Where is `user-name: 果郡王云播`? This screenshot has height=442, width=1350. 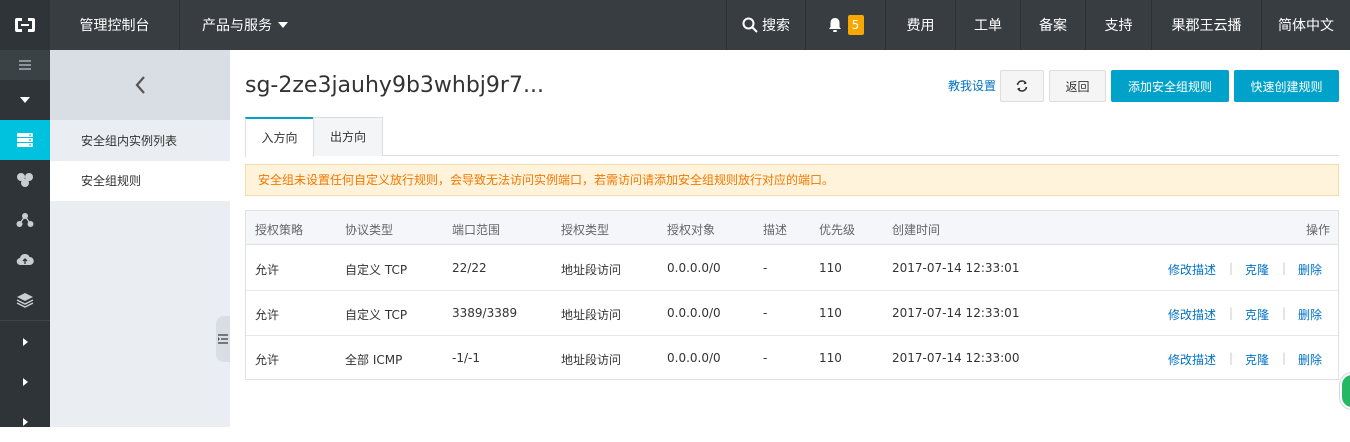 user-name: 果郡王云播 is located at coordinates (1206, 26).